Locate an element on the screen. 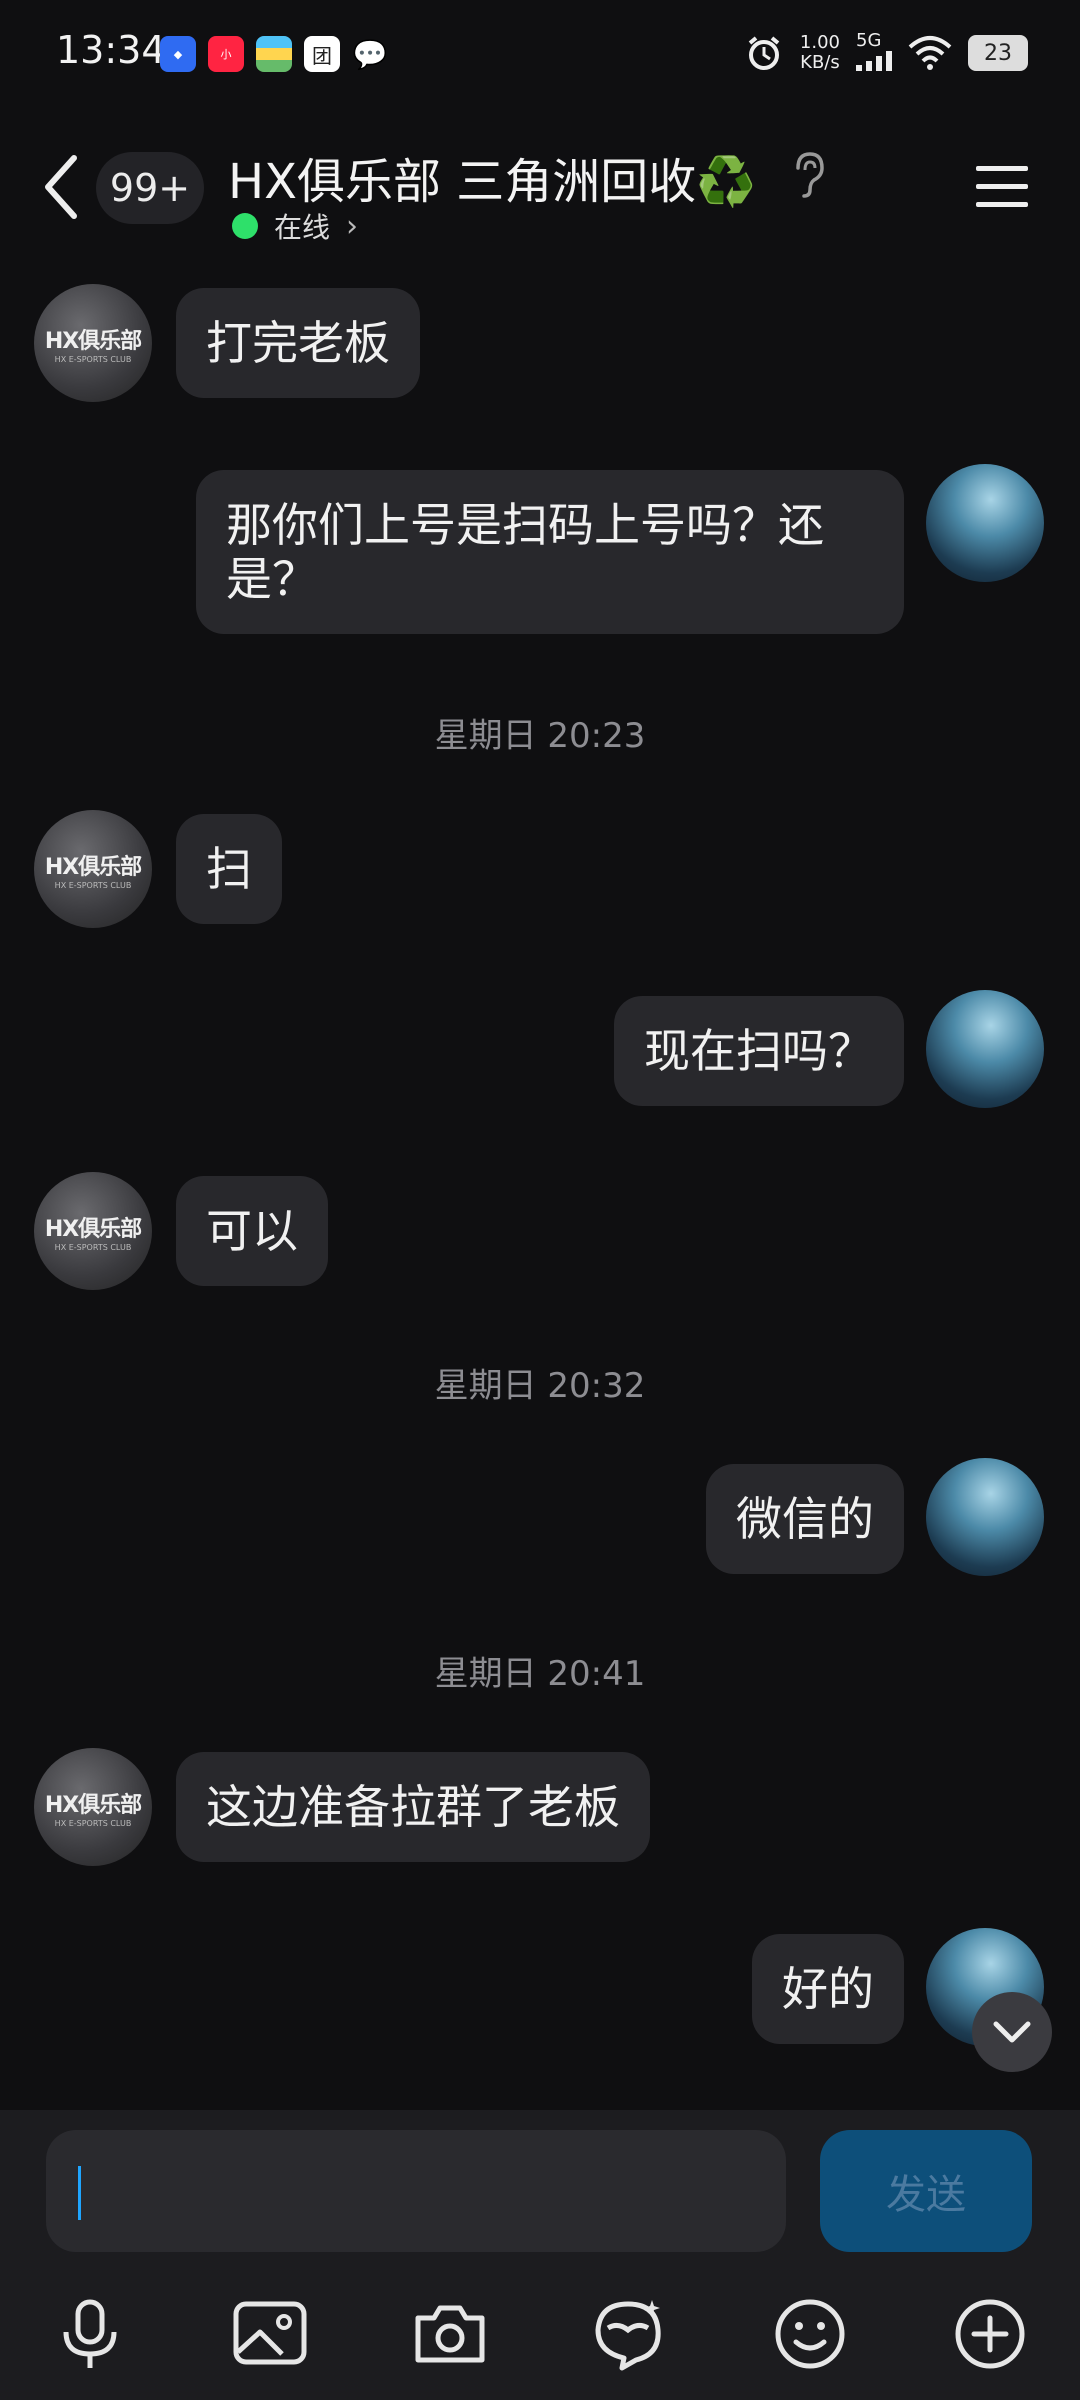 This screenshot has width=1080, height=2400. wallet-icon is located at coordinates (274, 54).